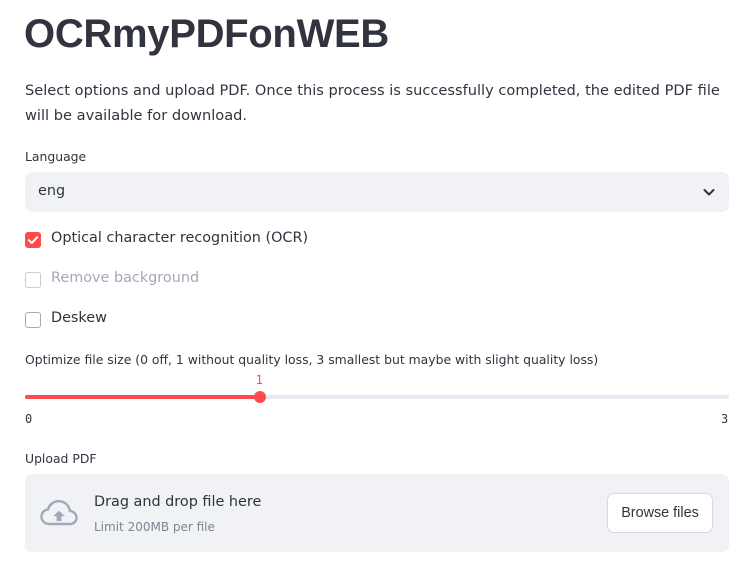 This screenshot has height=576, width=753. I want to click on checkbox-checked-icon, so click(33, 240).